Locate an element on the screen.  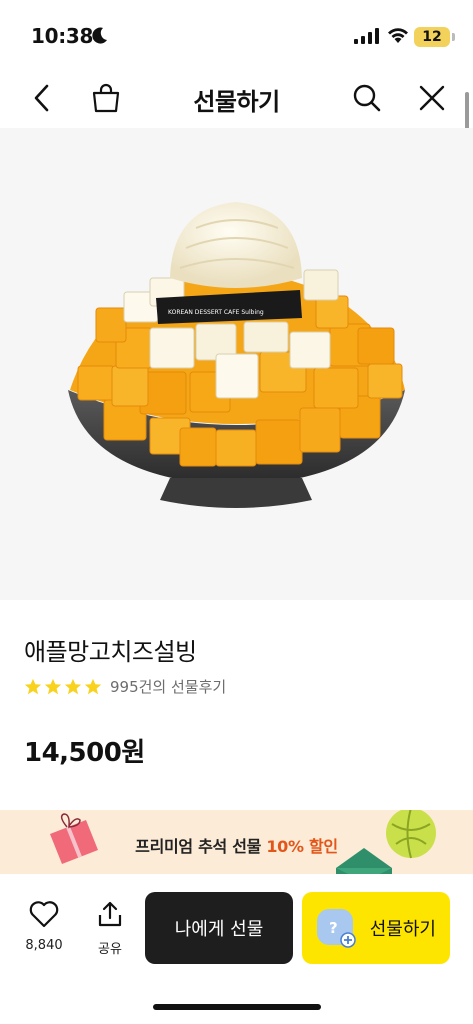
gift-to-self-button: 나에게 선물 is located at coordinates (219, 928).